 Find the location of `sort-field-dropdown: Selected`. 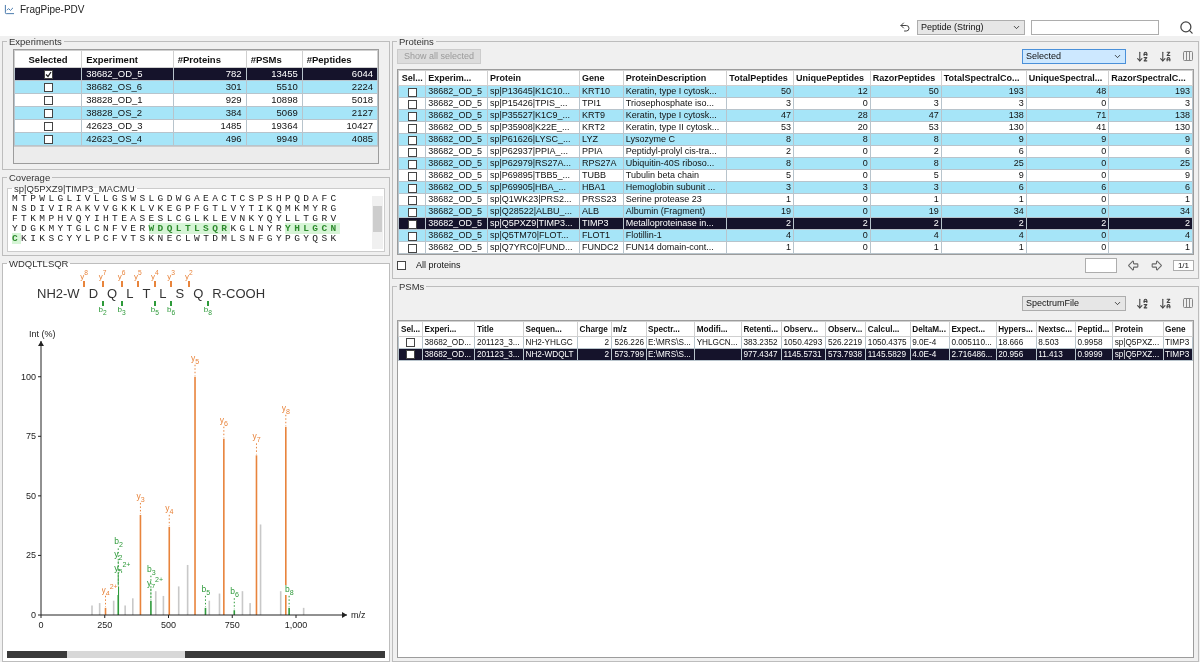

sort-field-dropdown: Selected is located at coordinates (1074, 56).